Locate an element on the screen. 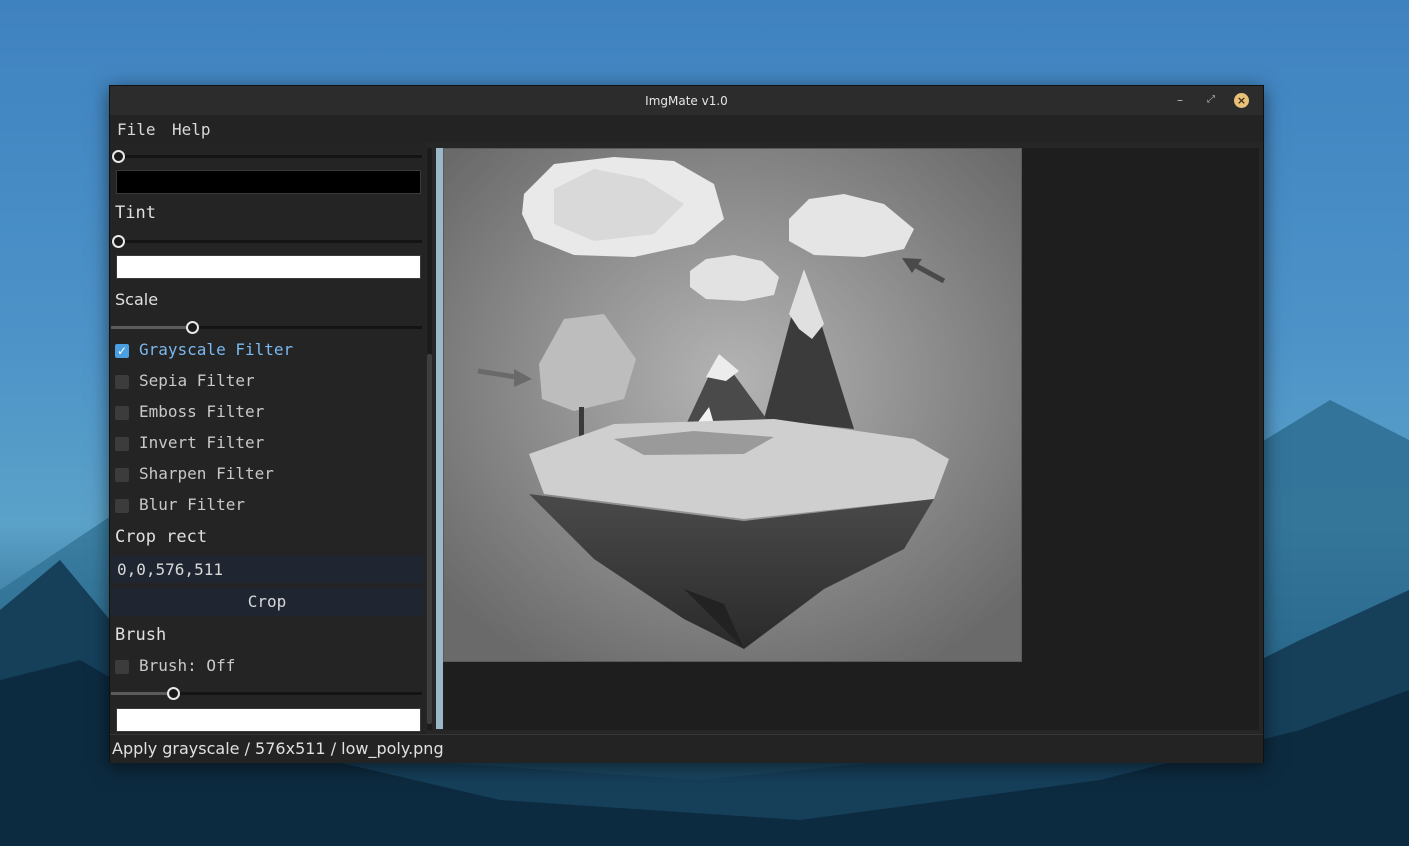  menu-help: Help is located at coordinates (191, 129).